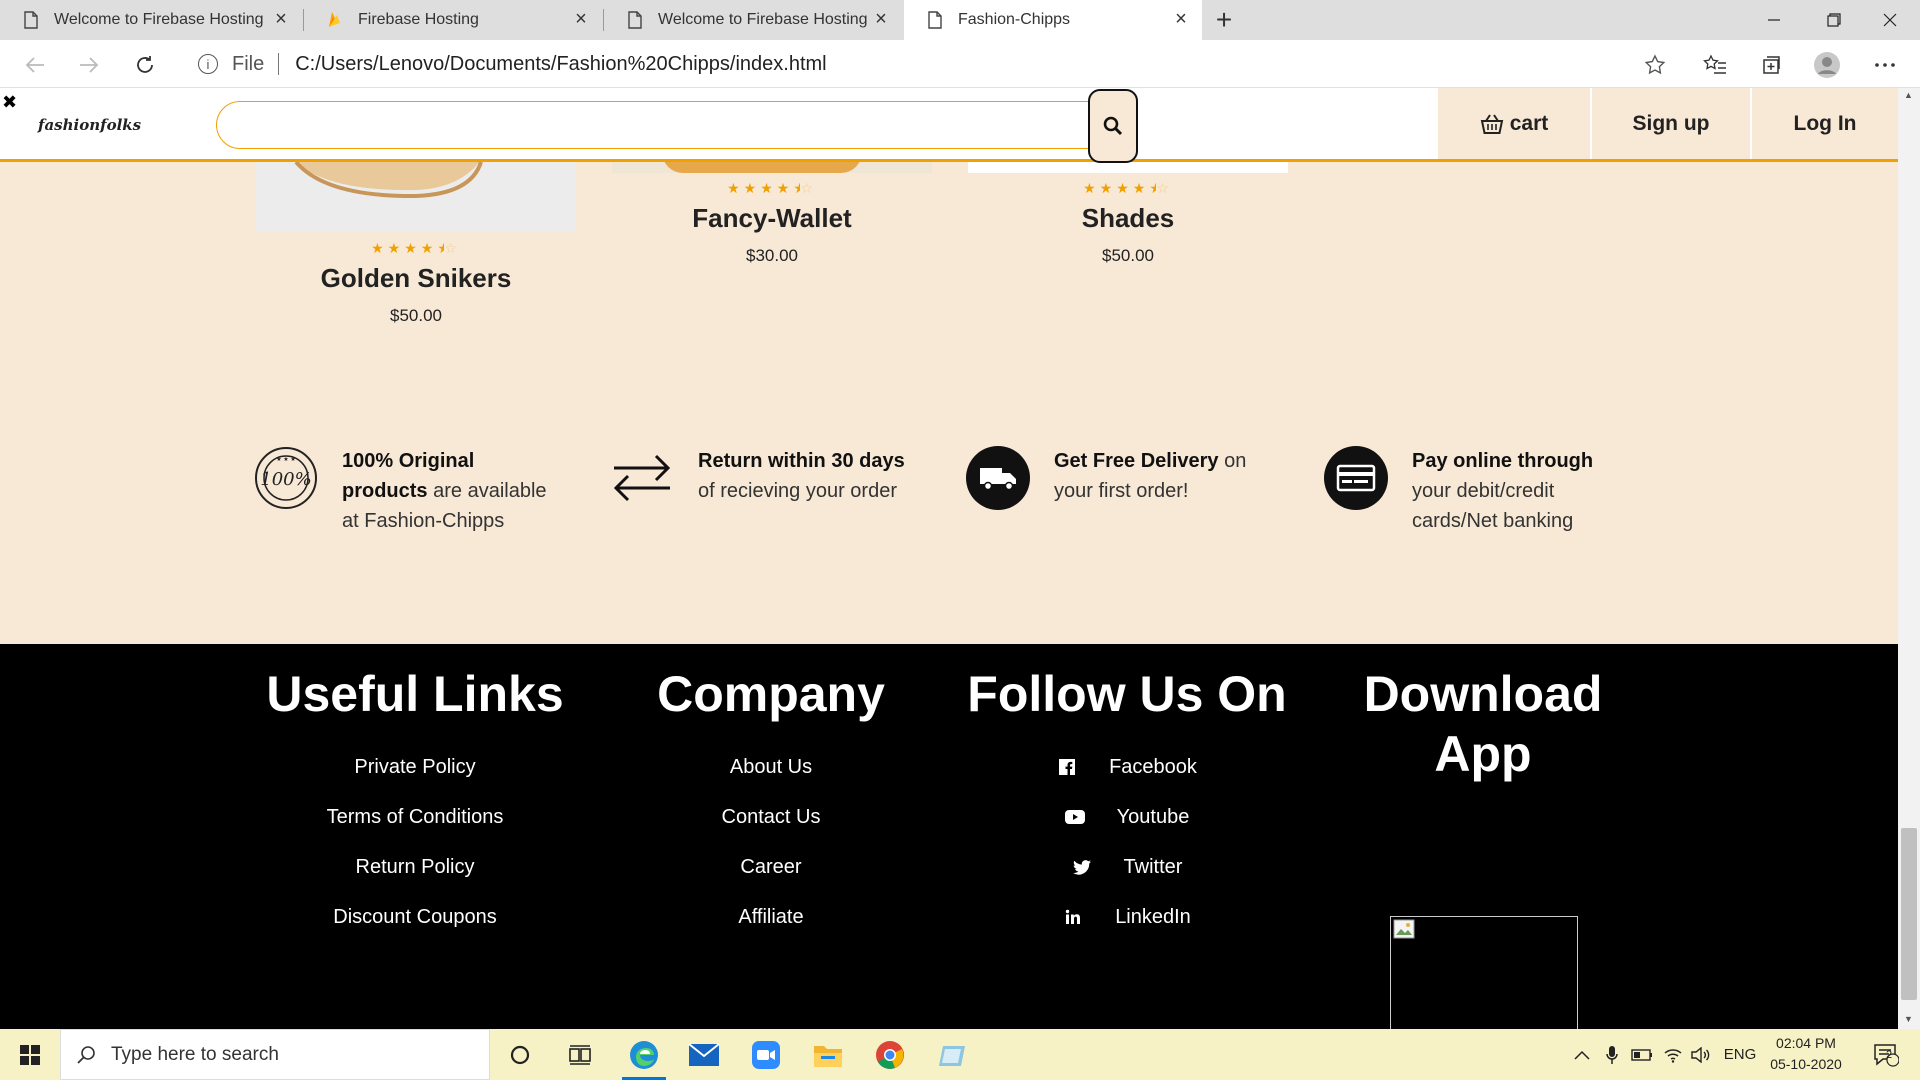 Image resolution: width=1920 pixels, height=1080 pixels. I want to click on back-button, so click(35, 65).